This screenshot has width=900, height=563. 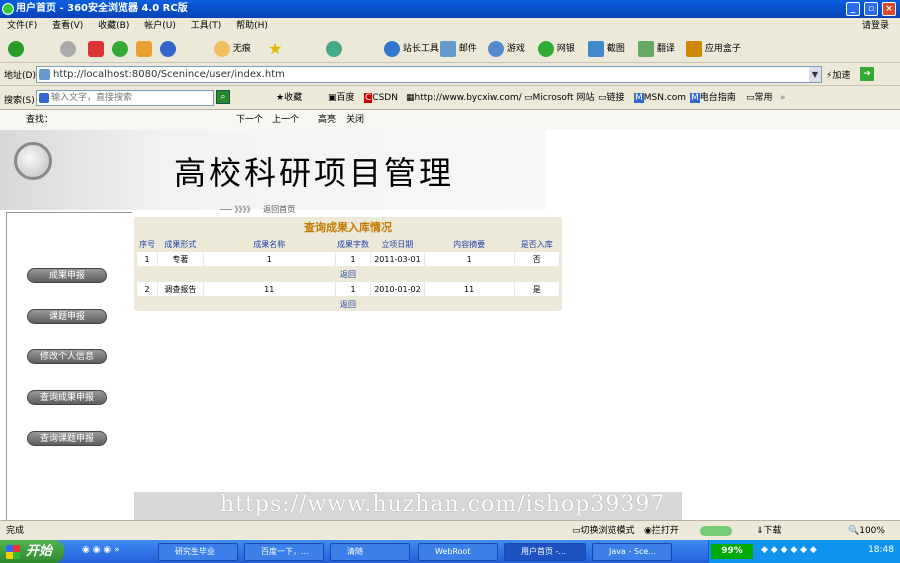 I want to click on sidebar: 成果申报 课题申报 修改个人信息 查询成果申报 查询课题申报, so click(x=69, y=366).